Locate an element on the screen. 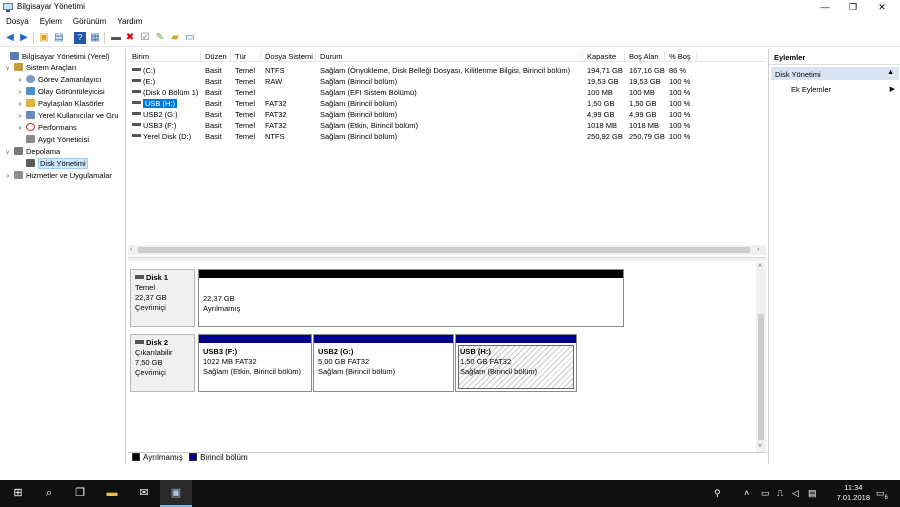 The height and width of the screenshot is (507, 900). volume-cell: FAT32 is located at coordinates (276, 125).